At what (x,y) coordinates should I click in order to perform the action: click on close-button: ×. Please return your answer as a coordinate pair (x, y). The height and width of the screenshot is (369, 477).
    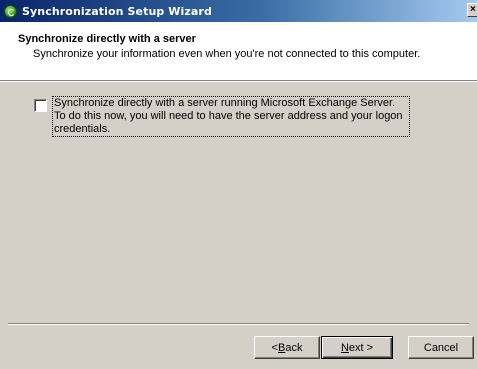
    Looking at the image, I should click on (472, 10).